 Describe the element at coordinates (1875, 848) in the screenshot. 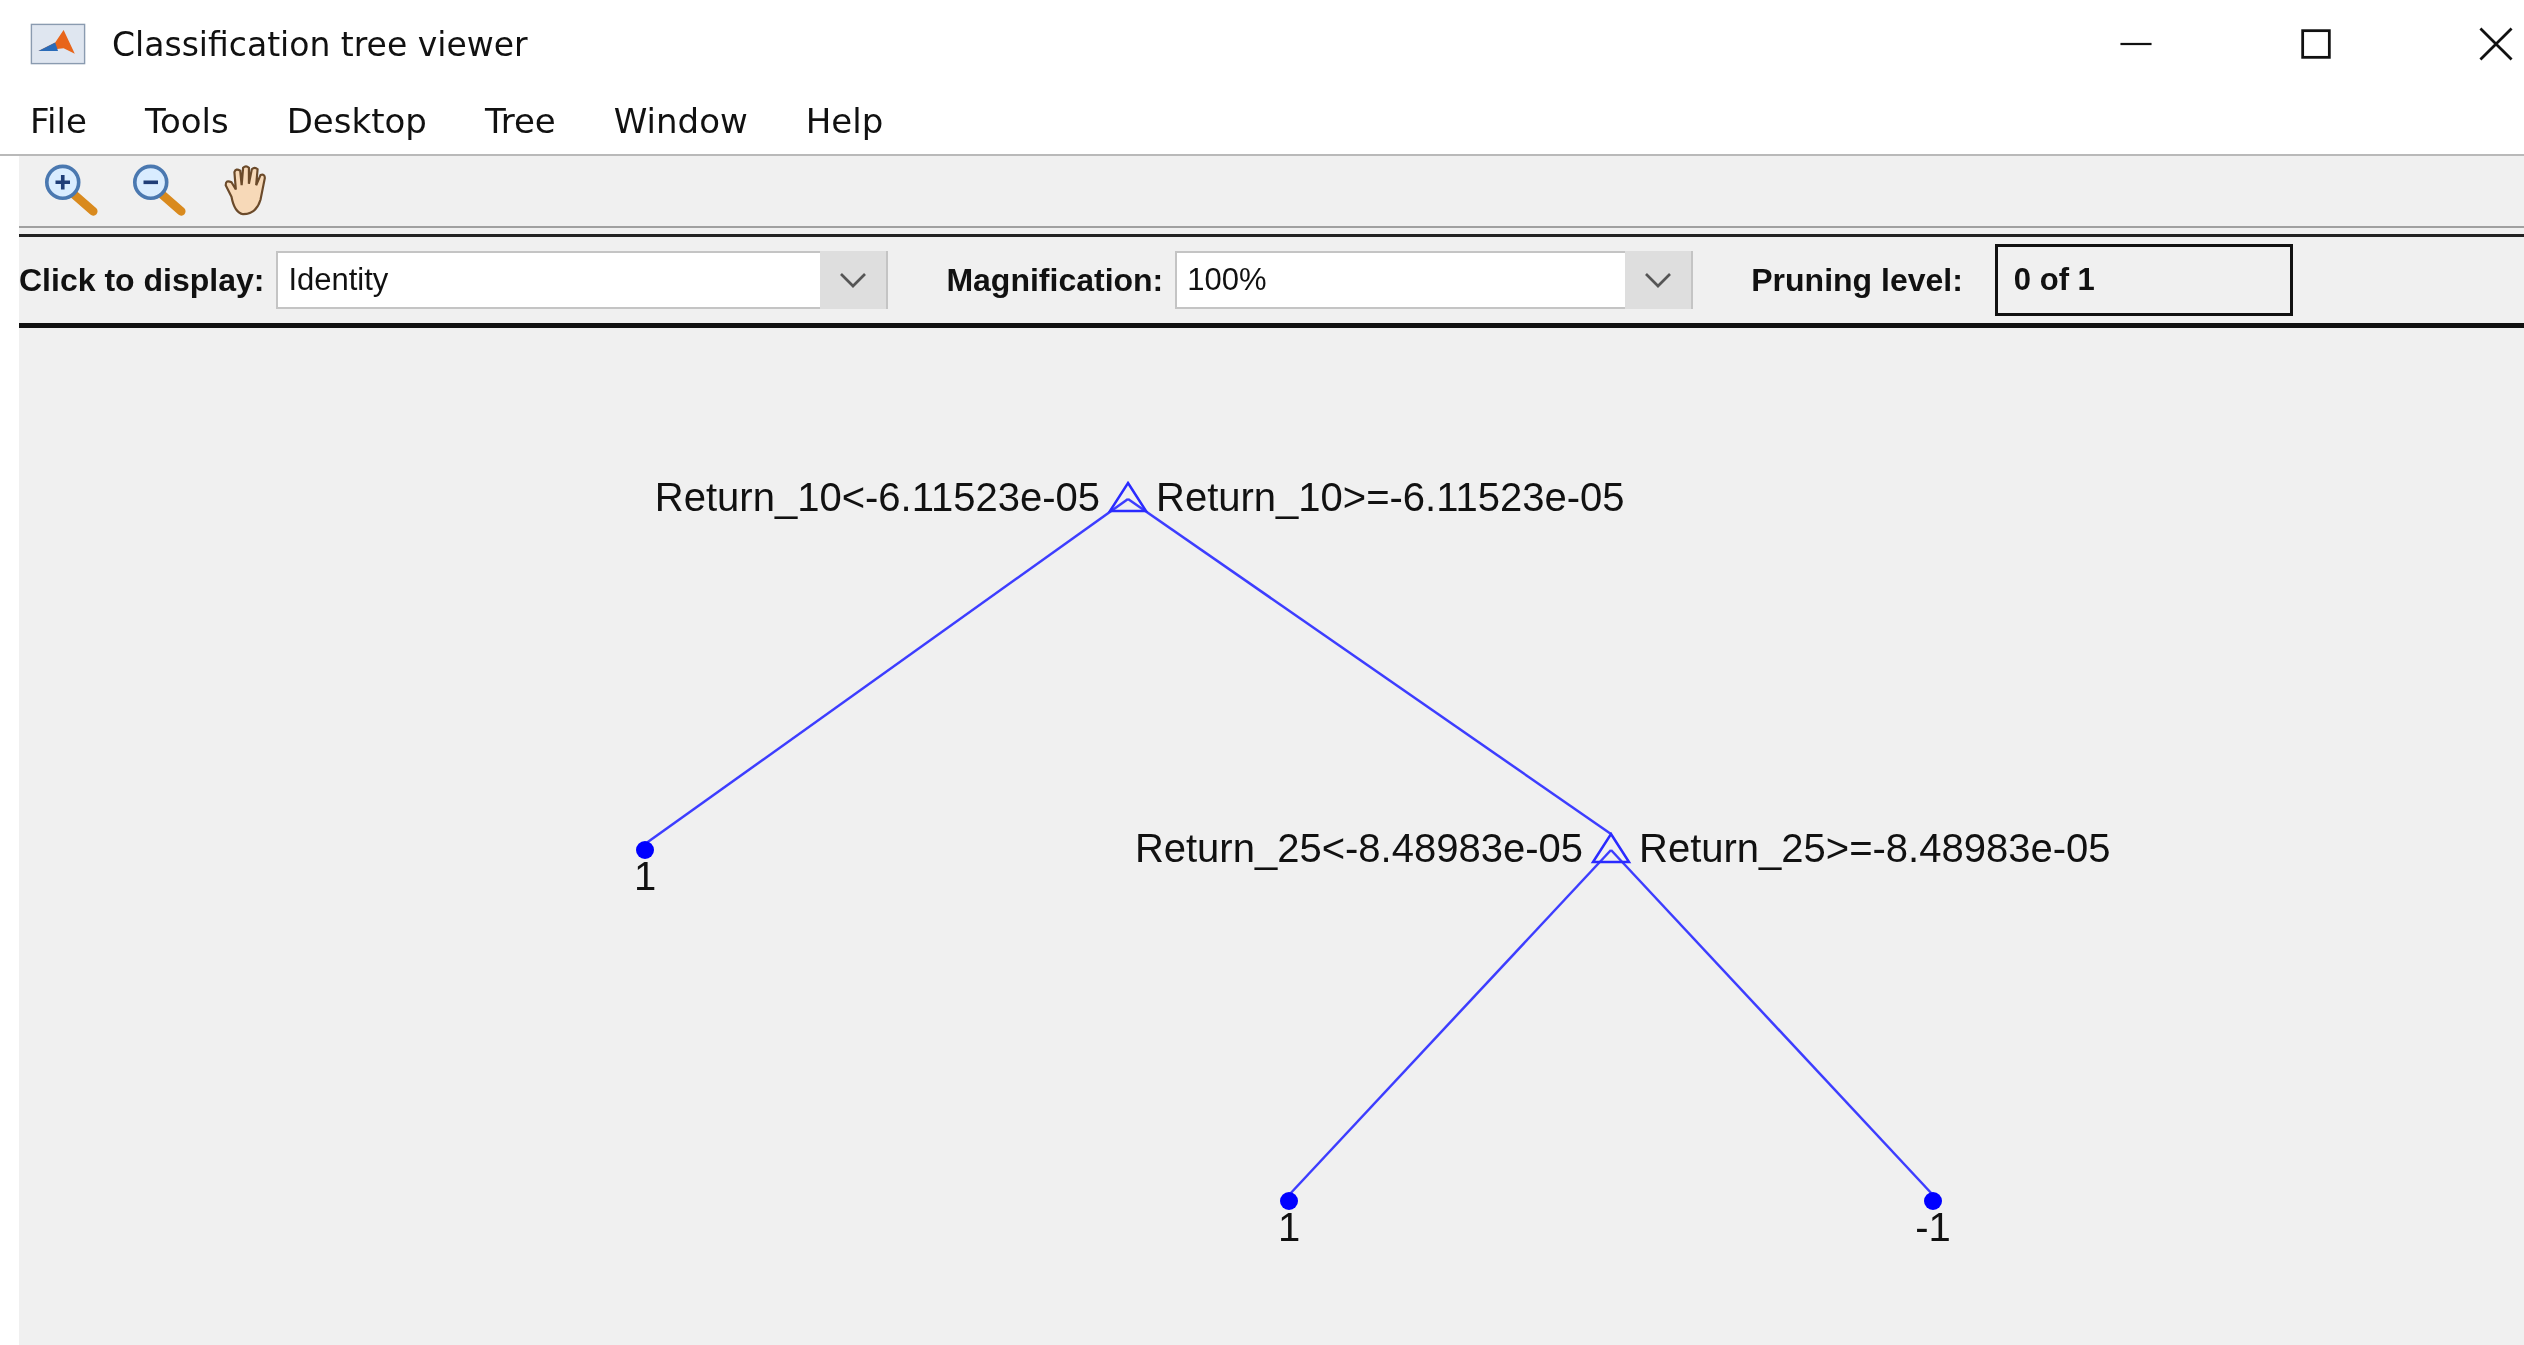

I see `split-condition-label: Return_25>=-8.48983e-05` at that location.